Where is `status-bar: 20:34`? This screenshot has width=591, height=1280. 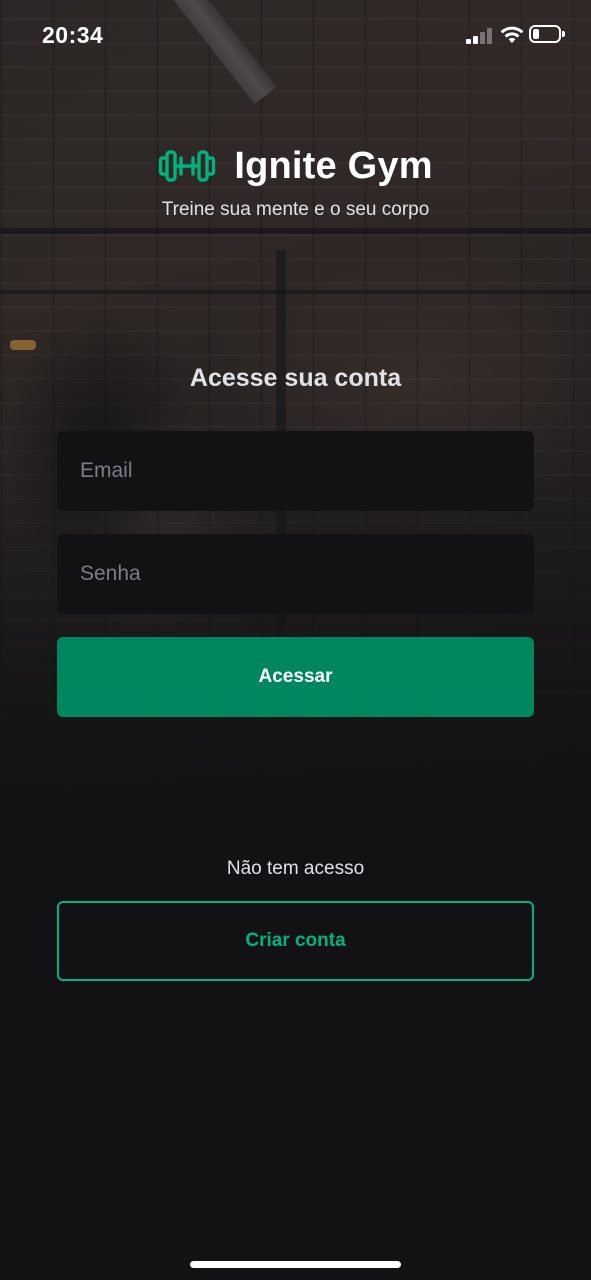 status-bar: 20:34 is located at coordinates (295, 35).